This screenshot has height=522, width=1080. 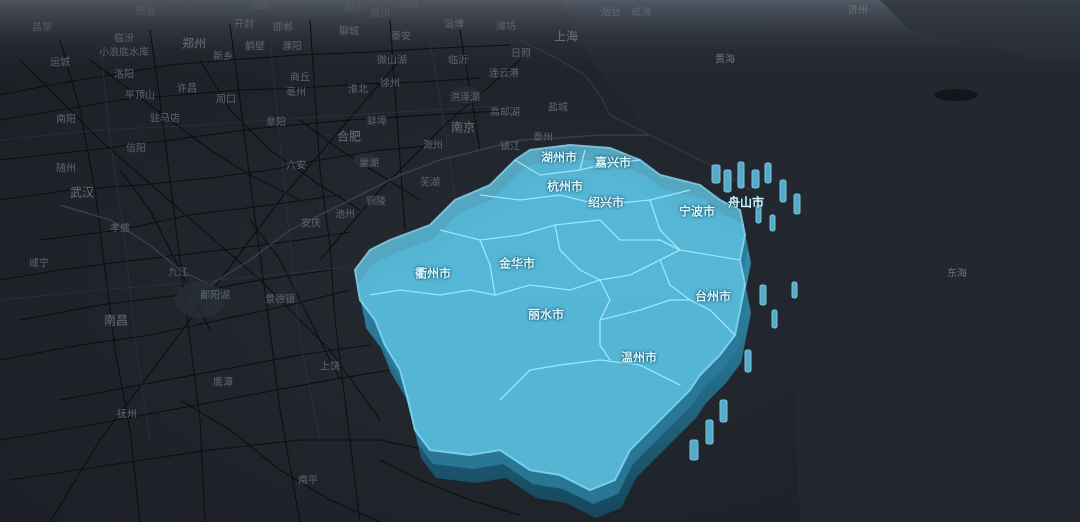 What do you see at coordinates (613, 162) in the screenshot?
I see `city-label-jiaxing: 嘉兴市` at bounding box center [613, 162].